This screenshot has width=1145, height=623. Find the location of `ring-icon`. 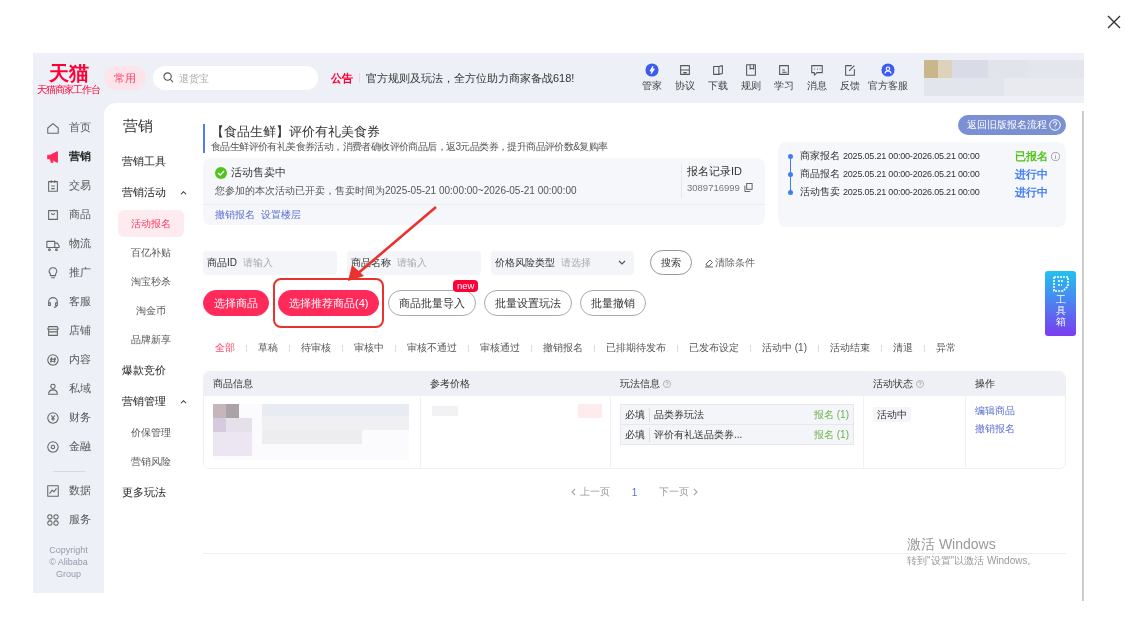

ring-icon is located at coordinates (53, 446).